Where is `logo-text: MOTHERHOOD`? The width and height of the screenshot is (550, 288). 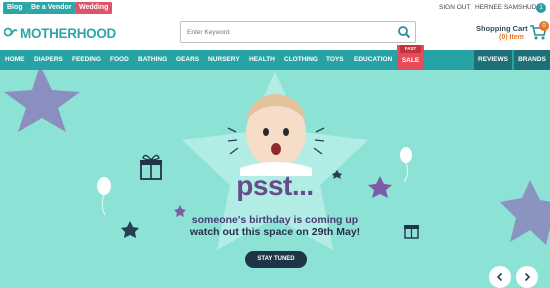
logo-text: MOTHERHOOD is located at coordinates (68, 33).